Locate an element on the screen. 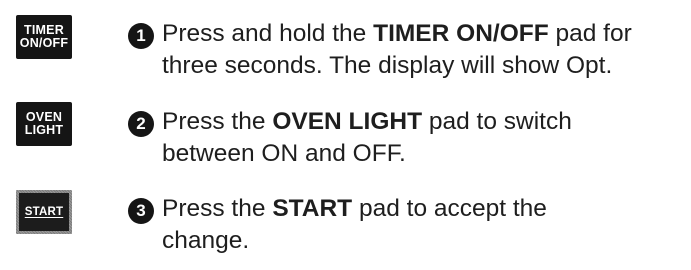 The width and height of the screenshot is (691, 270). start-pad-label: START is located at coordinates (44, 211).